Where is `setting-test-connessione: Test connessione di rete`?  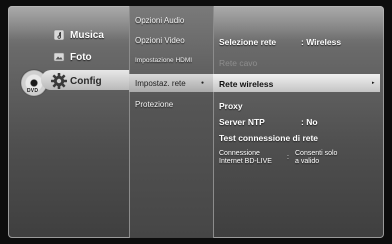 setting-test-connessione: Test connessione di rete is located at coordinates (268, 138).